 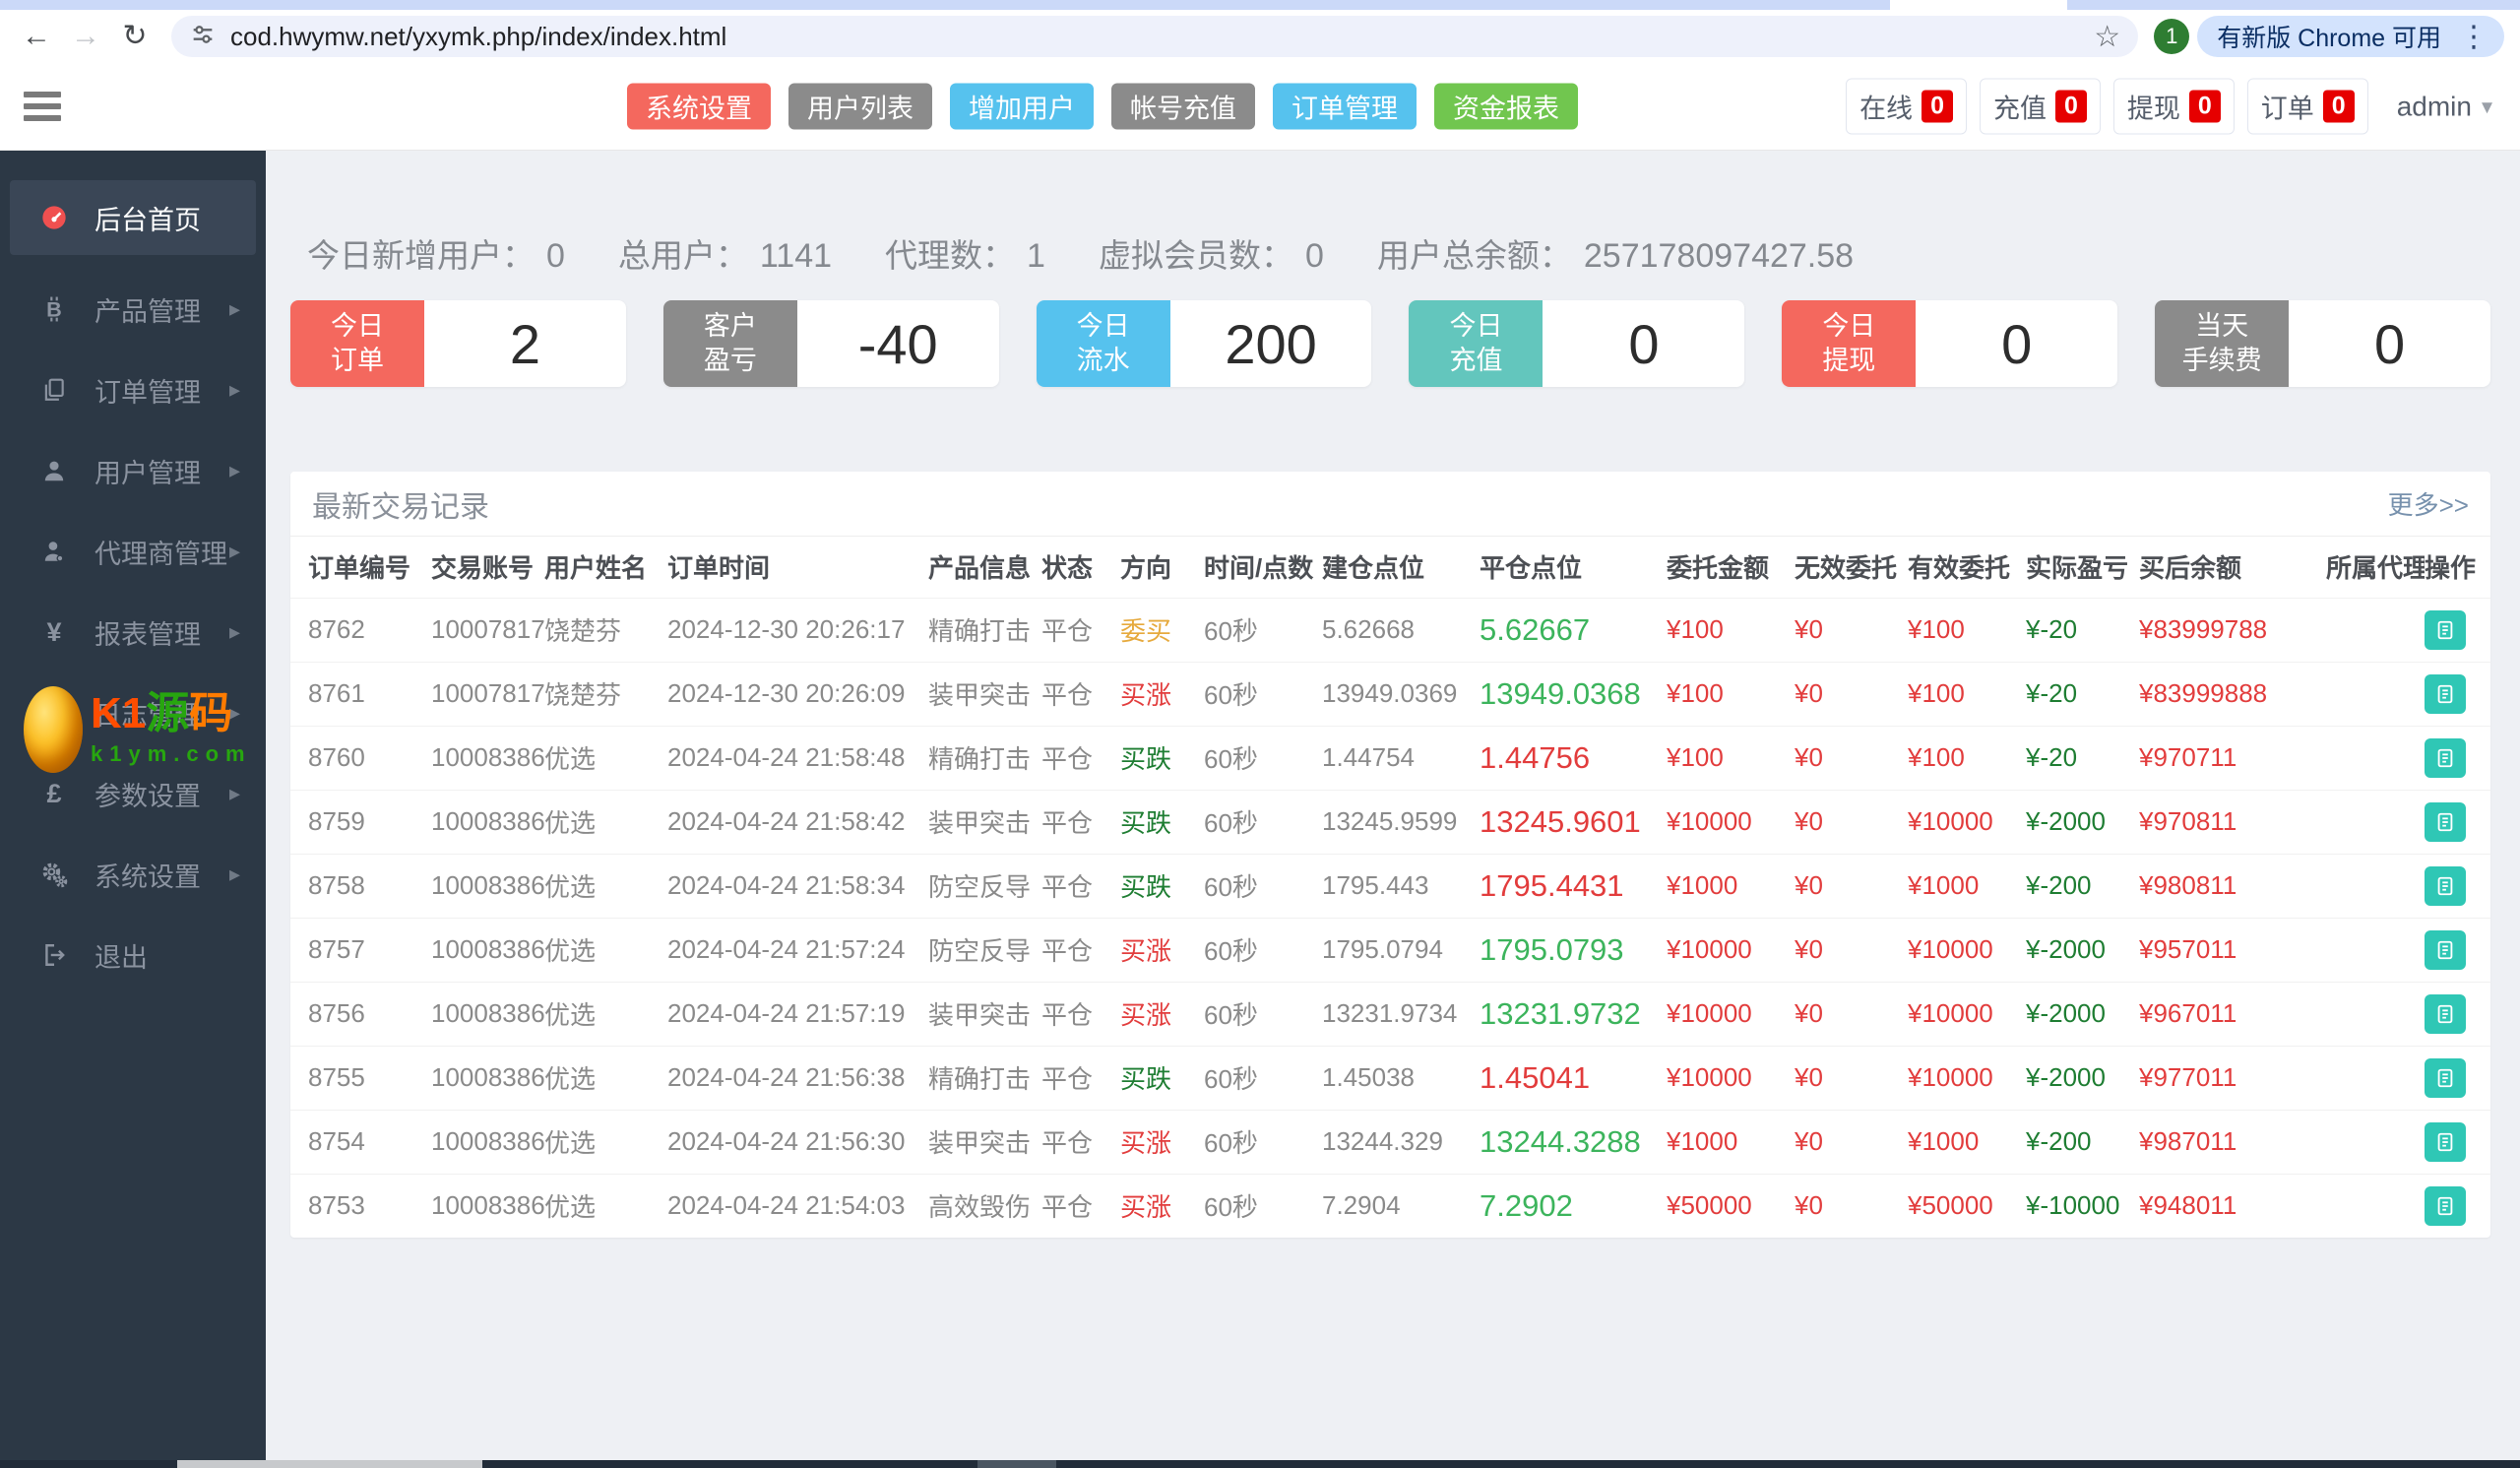 What do you see at coordinates (160, 554) in the screenshot?
I see `sidebar-item-label: 代理商管理` at bounding box center [160, 554].